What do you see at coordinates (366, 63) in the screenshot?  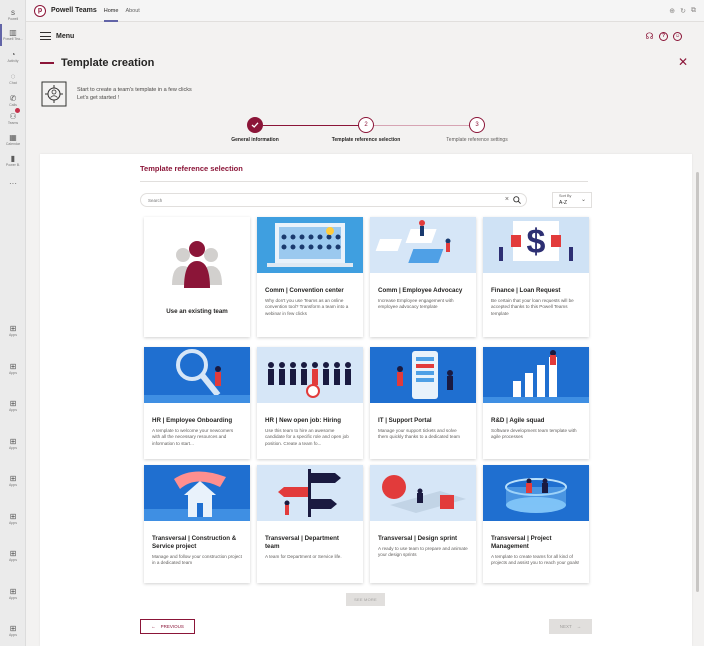 I see `page-header: Template creation ✕` at bounding box center [366, 63].